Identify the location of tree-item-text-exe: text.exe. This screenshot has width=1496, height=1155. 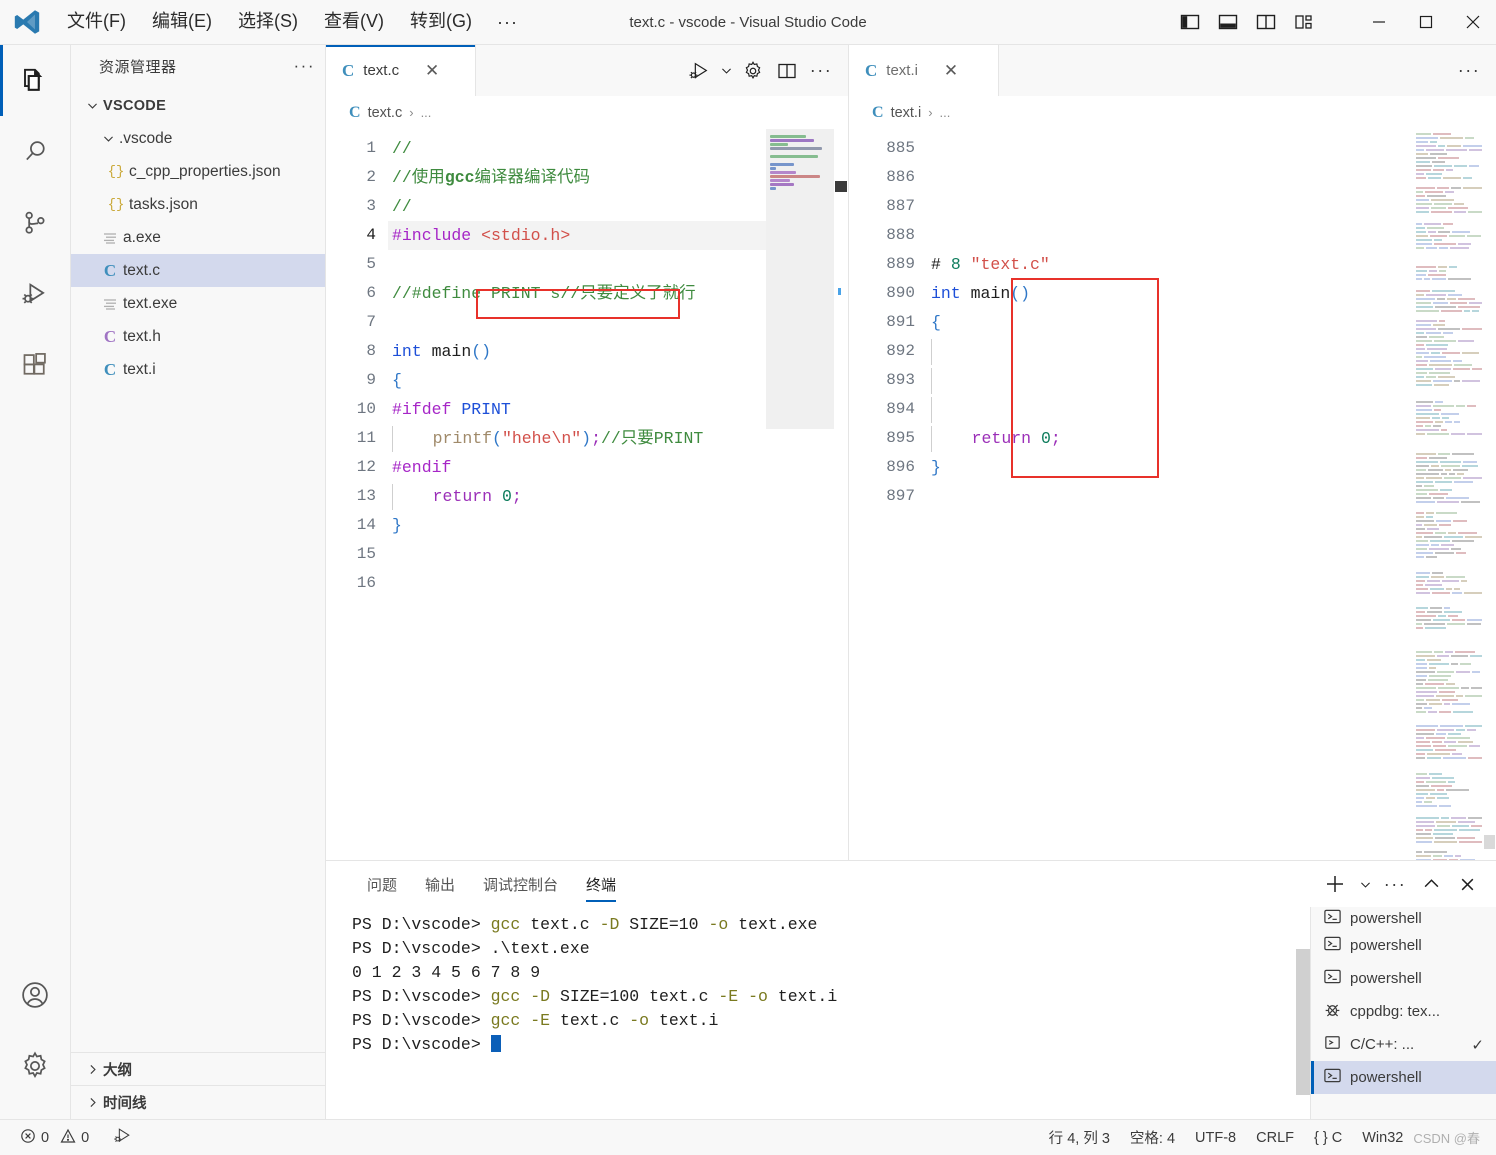
(198, 303).